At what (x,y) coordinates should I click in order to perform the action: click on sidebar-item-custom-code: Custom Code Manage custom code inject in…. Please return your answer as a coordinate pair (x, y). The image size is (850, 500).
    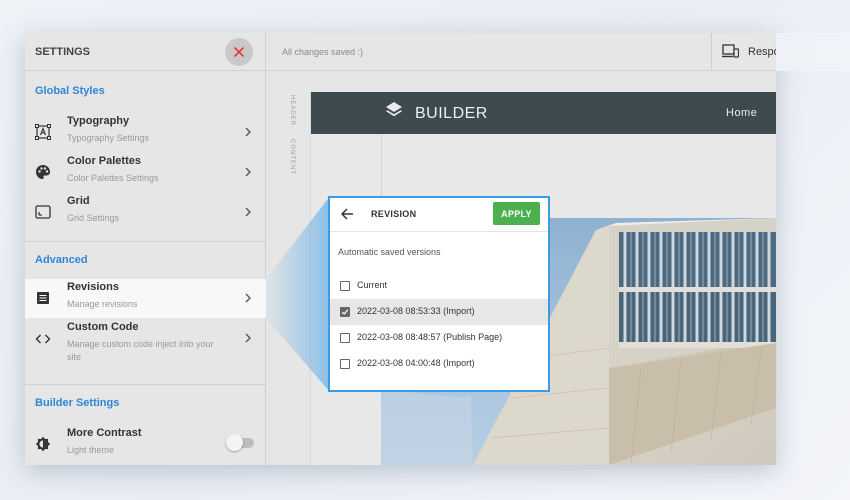
    Looking at the image, I should click on (145, 344).